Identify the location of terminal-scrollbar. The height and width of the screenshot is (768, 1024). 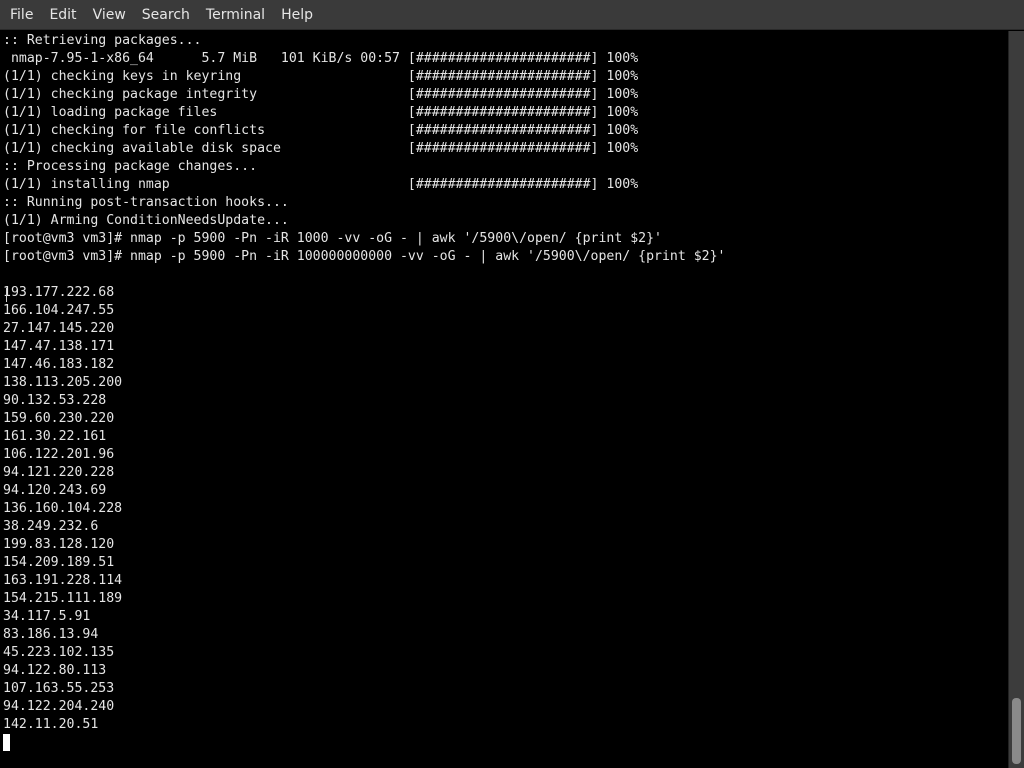
(1016, 399).